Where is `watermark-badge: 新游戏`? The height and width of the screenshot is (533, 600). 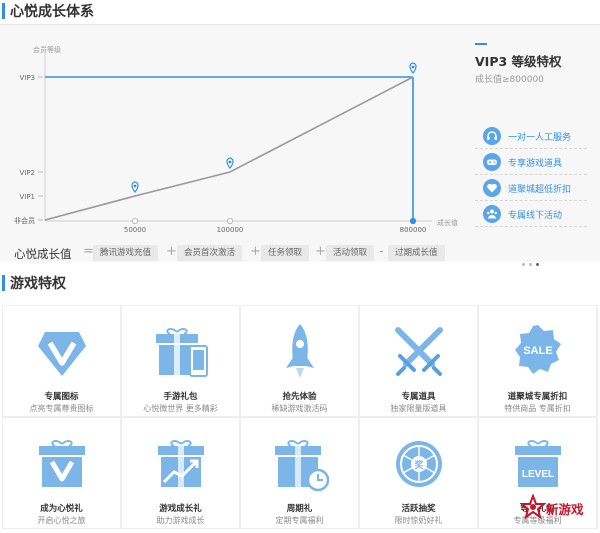 watermark-badge: 新游戏 is located at coordinates (558, 510).